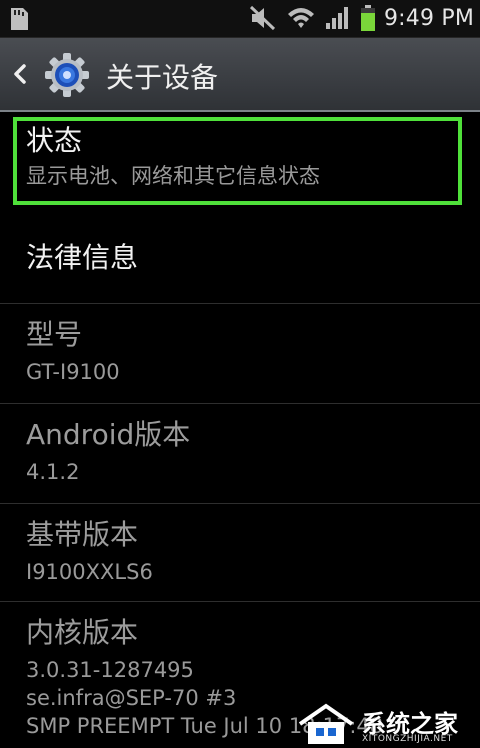  Describe the element at coordinates (108, 434) in the screenshot. I see `item-title: Android版本` at that location.